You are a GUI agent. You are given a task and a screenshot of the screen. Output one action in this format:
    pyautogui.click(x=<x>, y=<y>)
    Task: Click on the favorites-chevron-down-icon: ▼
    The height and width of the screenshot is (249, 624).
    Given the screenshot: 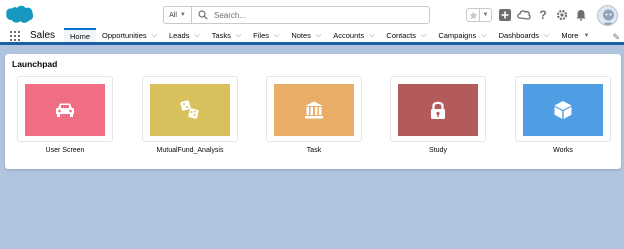 What is the action you would take?
    pyautogui.click(x=485, y=15)
    